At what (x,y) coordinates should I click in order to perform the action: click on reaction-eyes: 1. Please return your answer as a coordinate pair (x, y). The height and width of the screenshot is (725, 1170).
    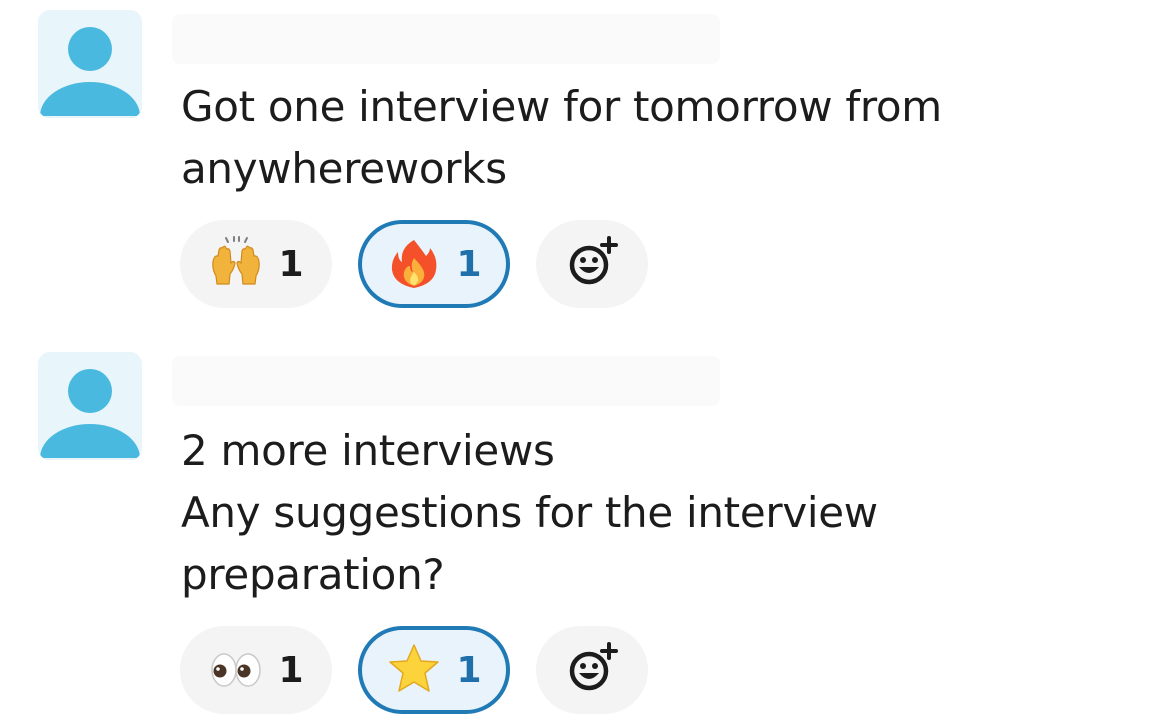
    Looking at the image, I should click on (256, 670).